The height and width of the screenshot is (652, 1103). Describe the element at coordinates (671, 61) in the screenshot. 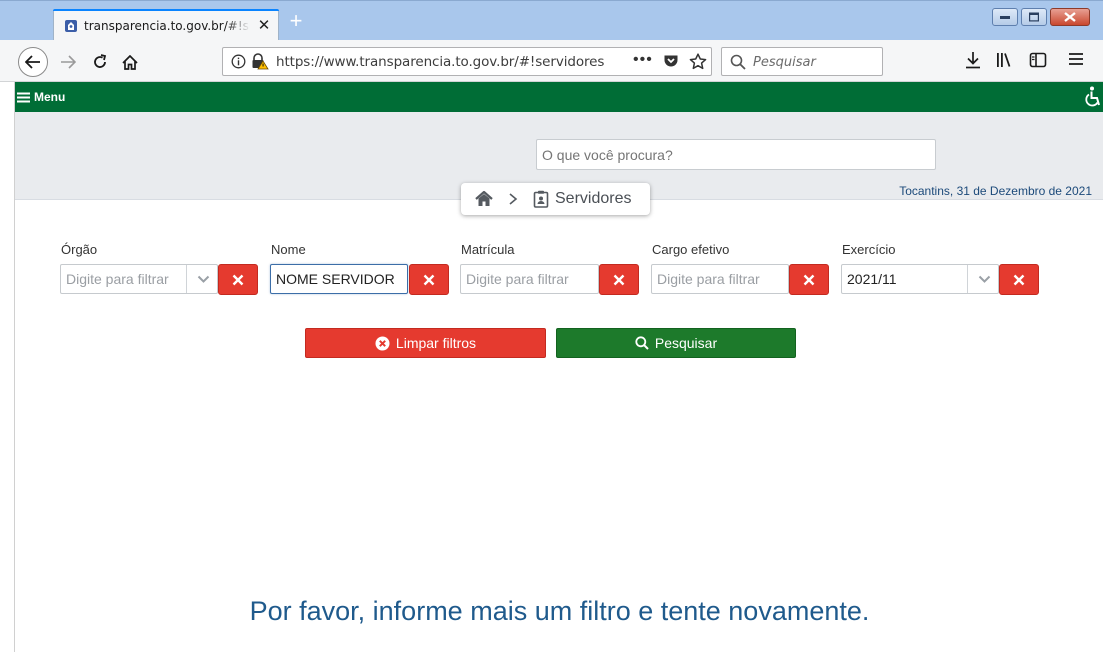

I see `pocket-icon` at that location.